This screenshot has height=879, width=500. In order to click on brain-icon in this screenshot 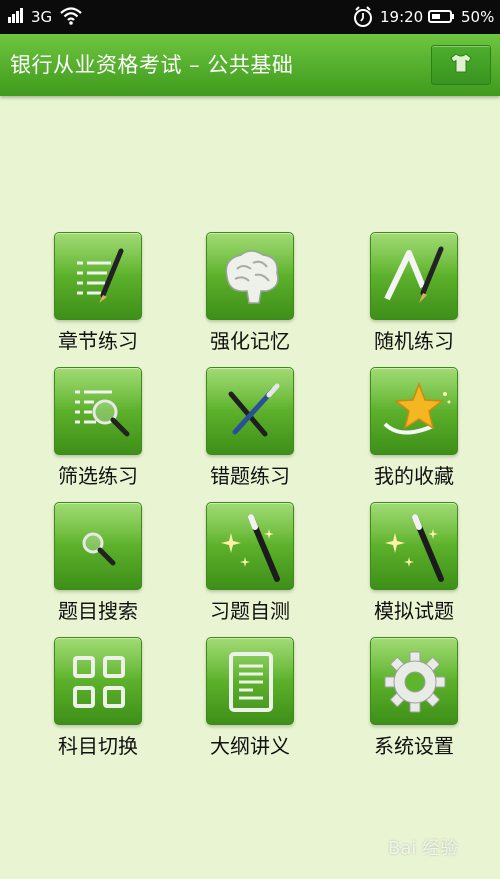, I will do `click(250, 276)`.